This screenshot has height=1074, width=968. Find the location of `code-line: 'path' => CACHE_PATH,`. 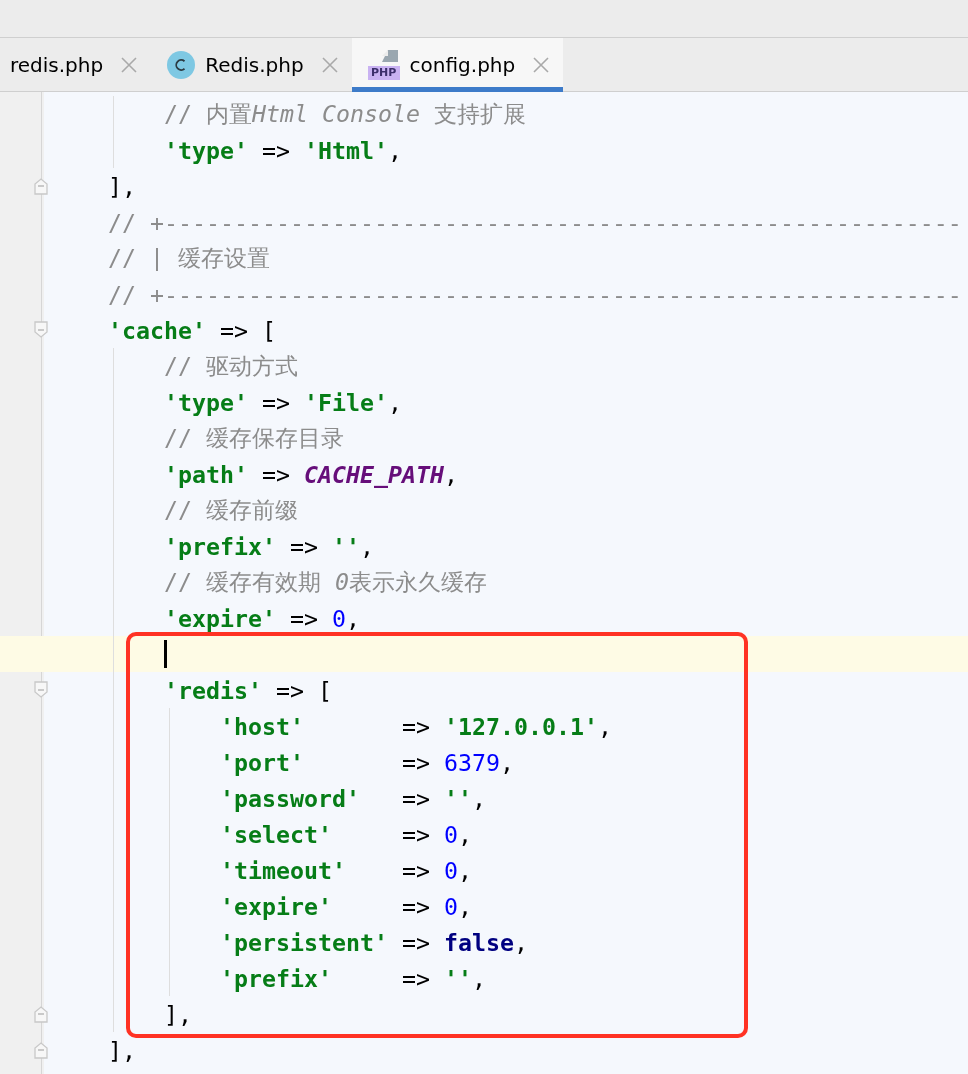

code-line: 'path' => CACHE_PATH, is located at coordinates (311, 474).